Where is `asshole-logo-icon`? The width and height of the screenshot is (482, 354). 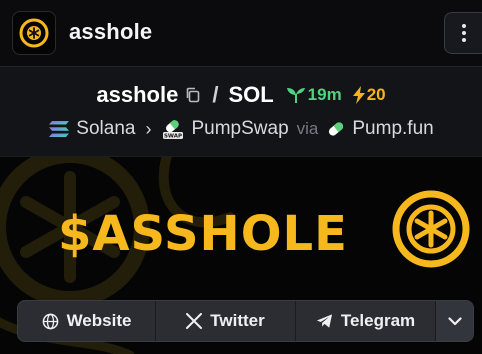 asshole-logo-icon is located at coordinates (34, 33).